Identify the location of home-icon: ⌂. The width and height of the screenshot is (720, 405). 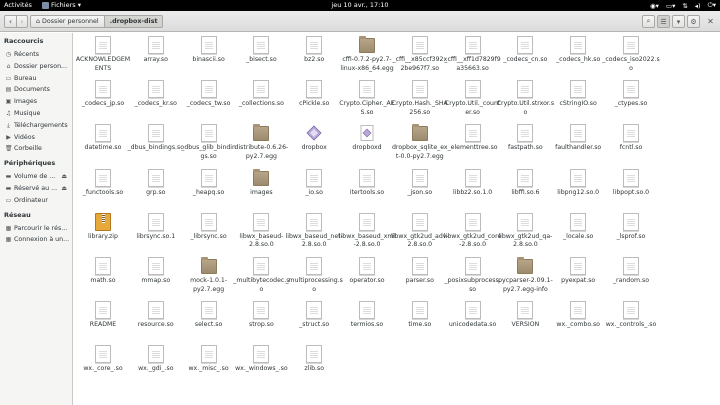
(8, 66).